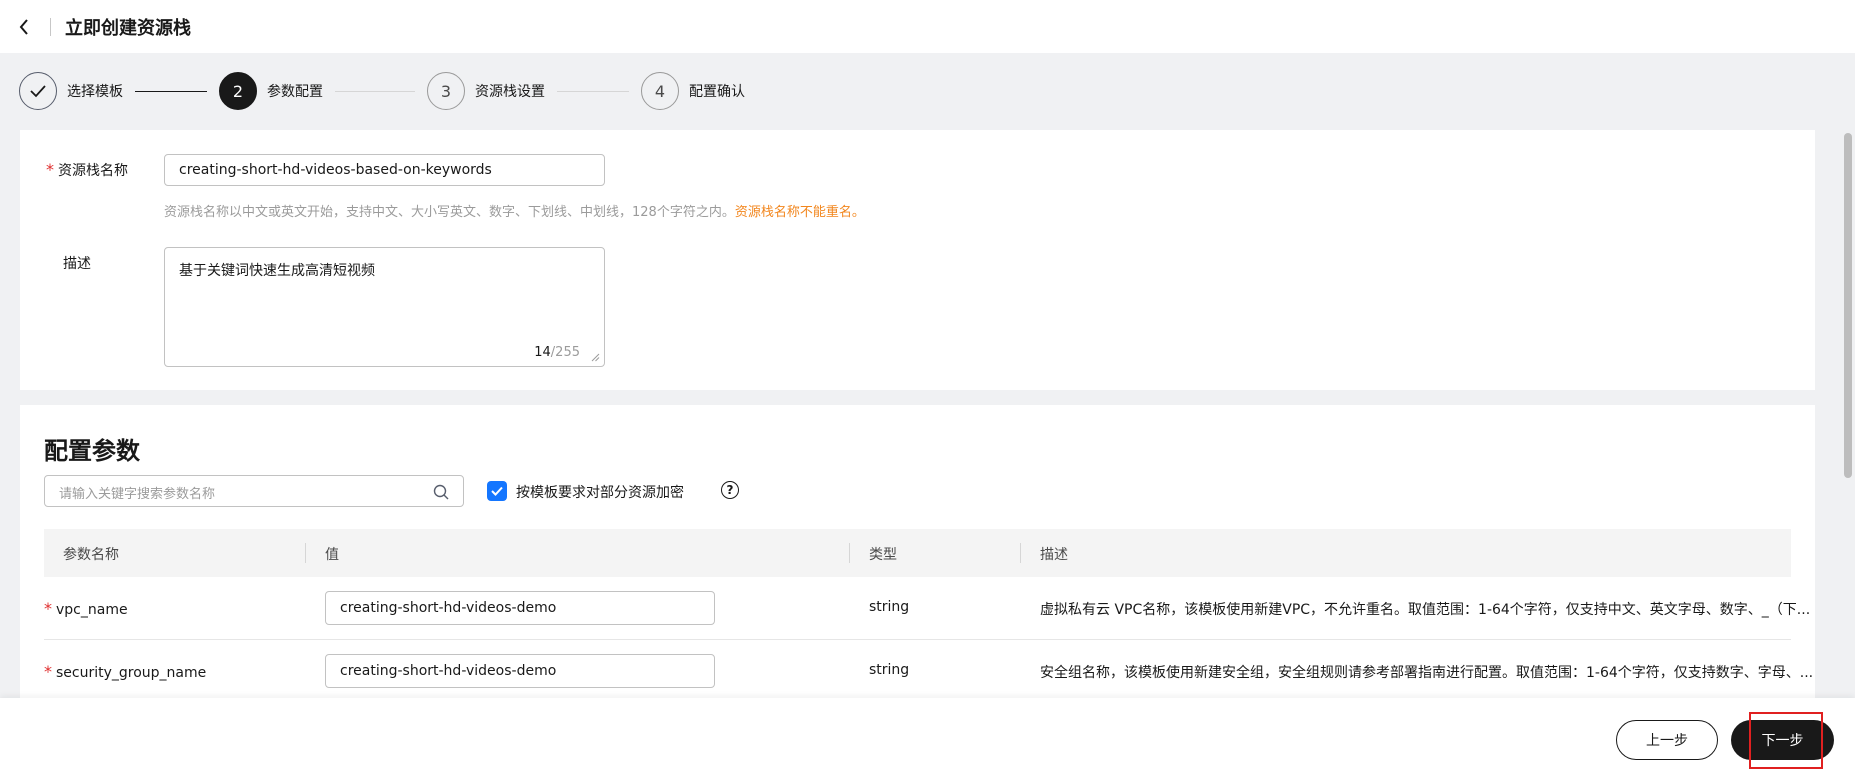  I want to click on col-header-value: 值, so click(332, 555).